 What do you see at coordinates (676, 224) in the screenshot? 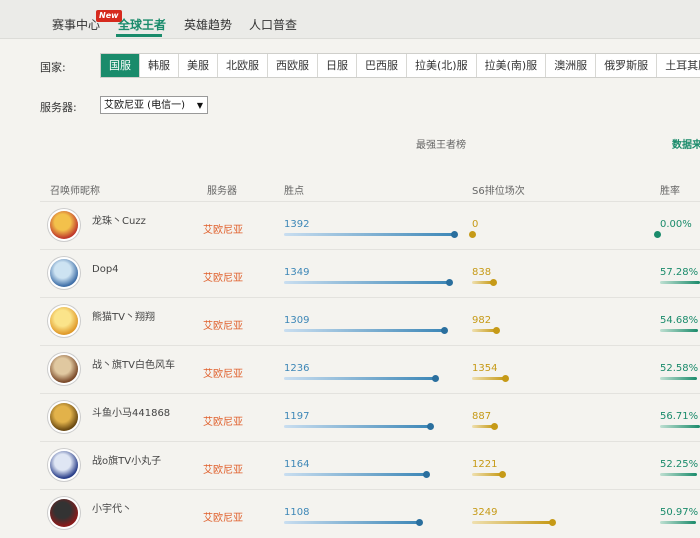
I see `winrate-value: 0.00%` at bounding box center [676, 224].